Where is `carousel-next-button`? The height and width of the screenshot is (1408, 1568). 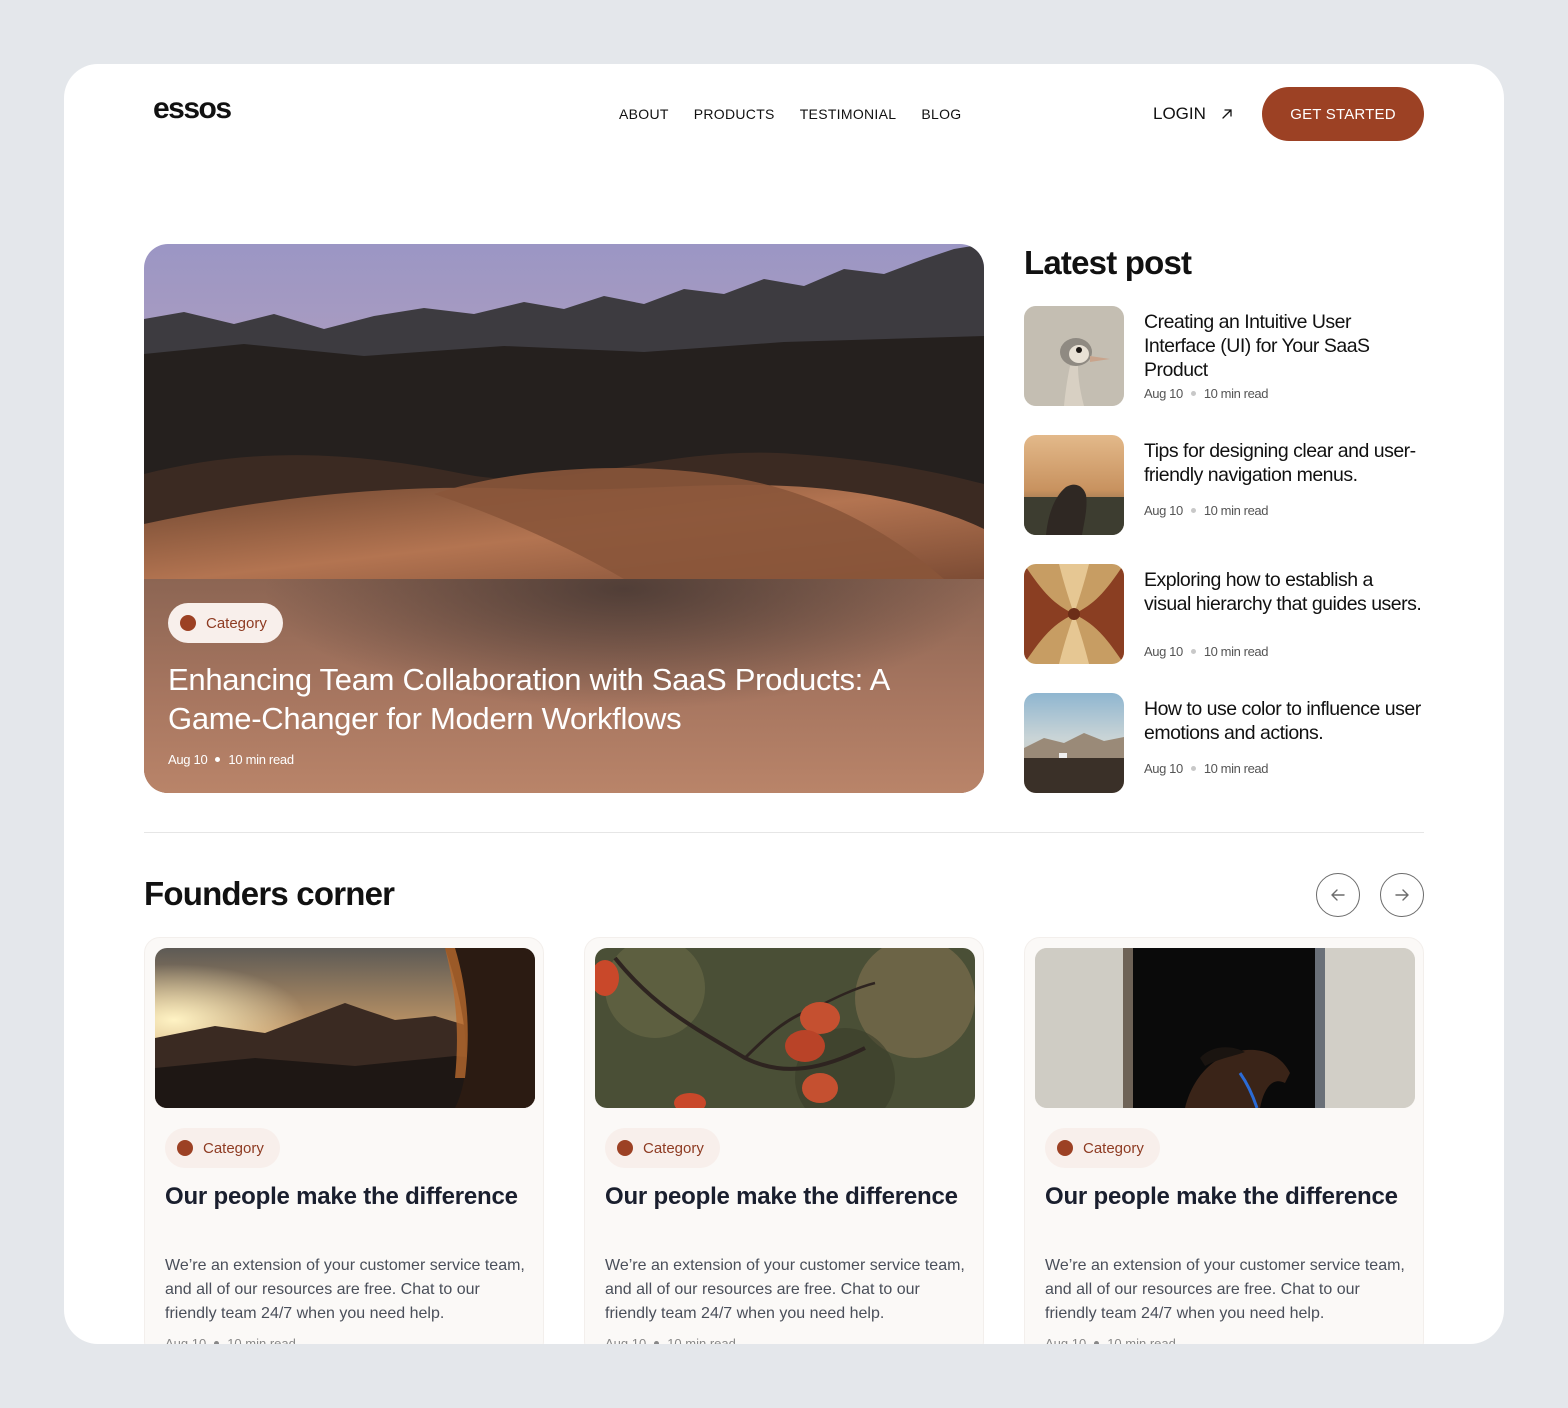
carousel-next-button is located at coordinates (1402, 895).